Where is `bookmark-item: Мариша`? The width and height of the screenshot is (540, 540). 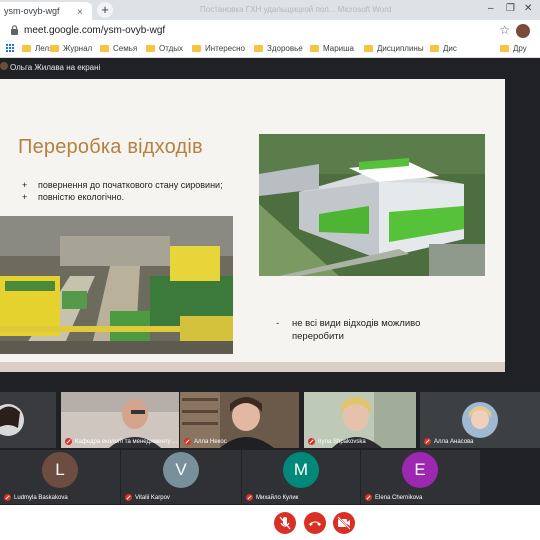 bookmark-item: Мариша is located at coordinates (332, 48).